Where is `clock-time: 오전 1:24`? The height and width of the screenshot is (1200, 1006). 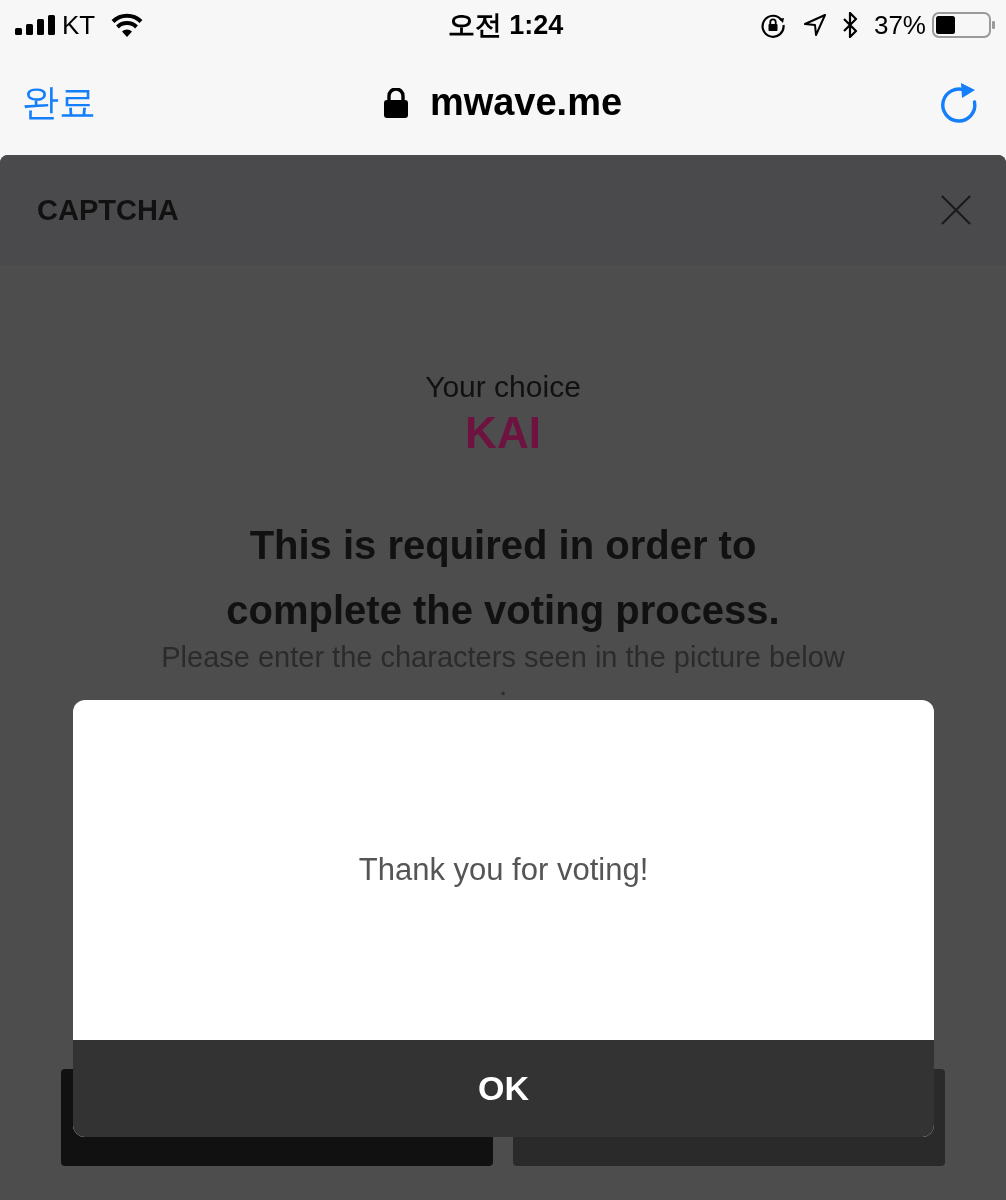
clock-time: 오전 1:24 is located at coordinates (505, 25).